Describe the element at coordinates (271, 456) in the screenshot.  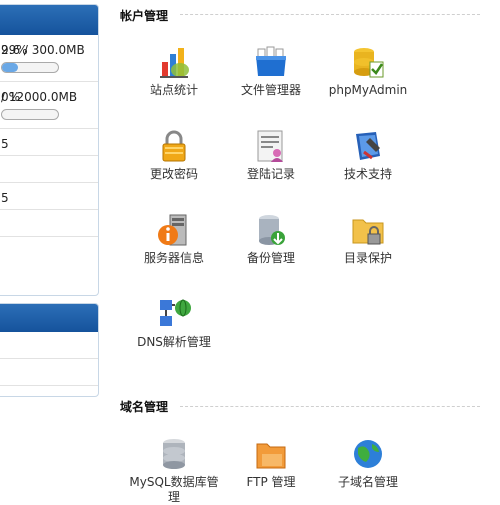
I see `ftp-icon` at that location.